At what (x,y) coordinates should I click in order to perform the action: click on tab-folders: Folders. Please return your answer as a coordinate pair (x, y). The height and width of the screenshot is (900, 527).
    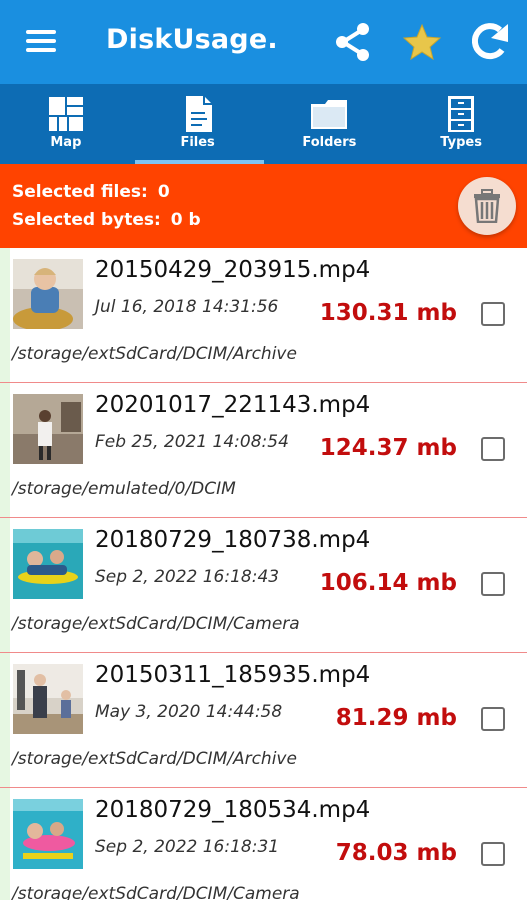
    Looking at the image, I should click on (330, 124).